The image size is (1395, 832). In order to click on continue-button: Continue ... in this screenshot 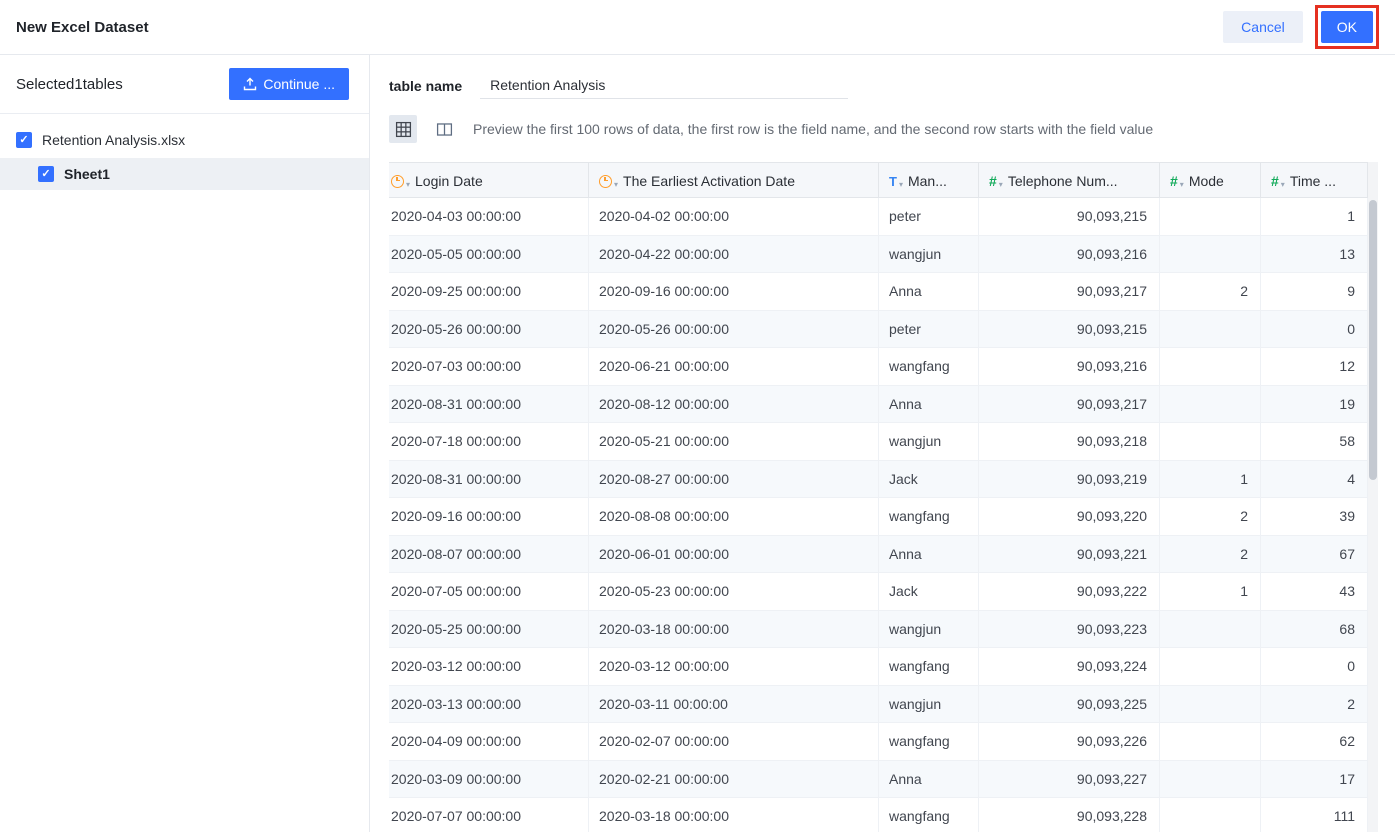, I will do `click(289, 84)`.